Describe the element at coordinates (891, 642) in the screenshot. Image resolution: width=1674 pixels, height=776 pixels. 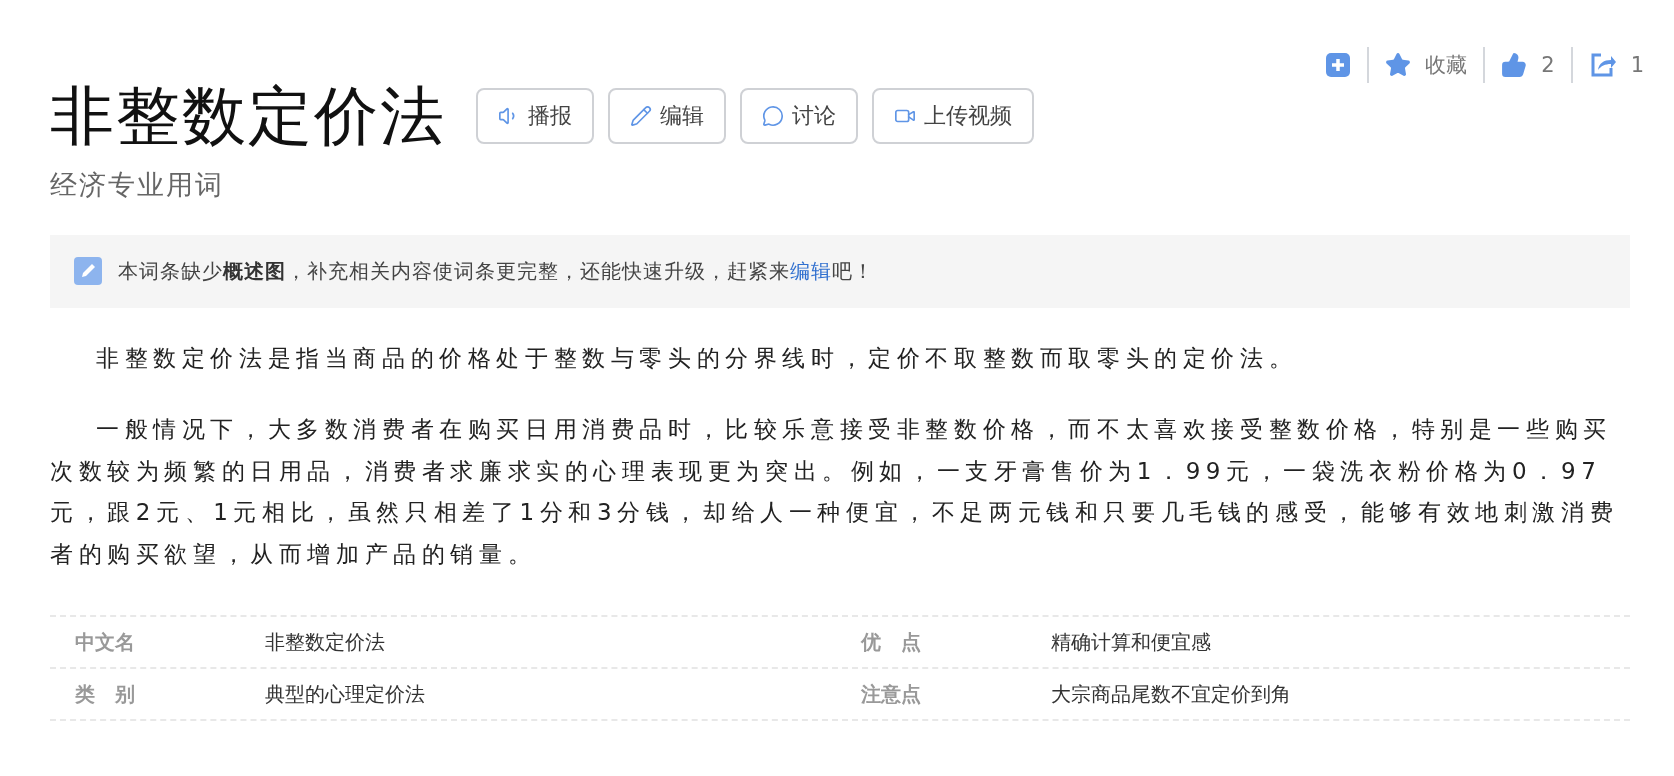
I see `info-label: 优 点` at that location.